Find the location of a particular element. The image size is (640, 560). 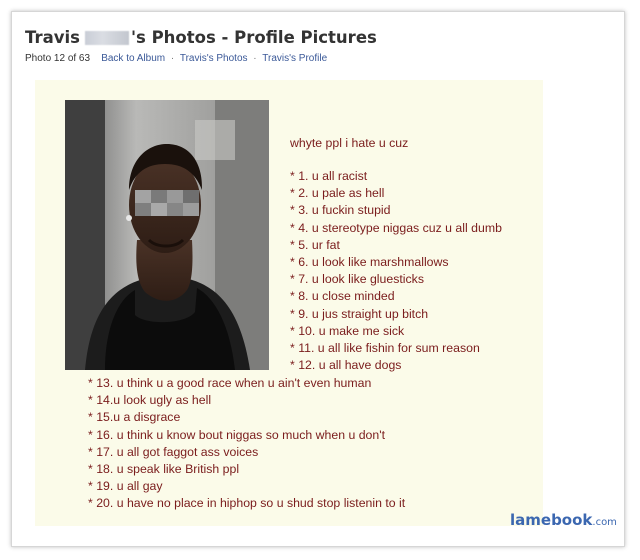

list-item: * 11. u all like fishin for sum reason is located at coordinates (385, 348).